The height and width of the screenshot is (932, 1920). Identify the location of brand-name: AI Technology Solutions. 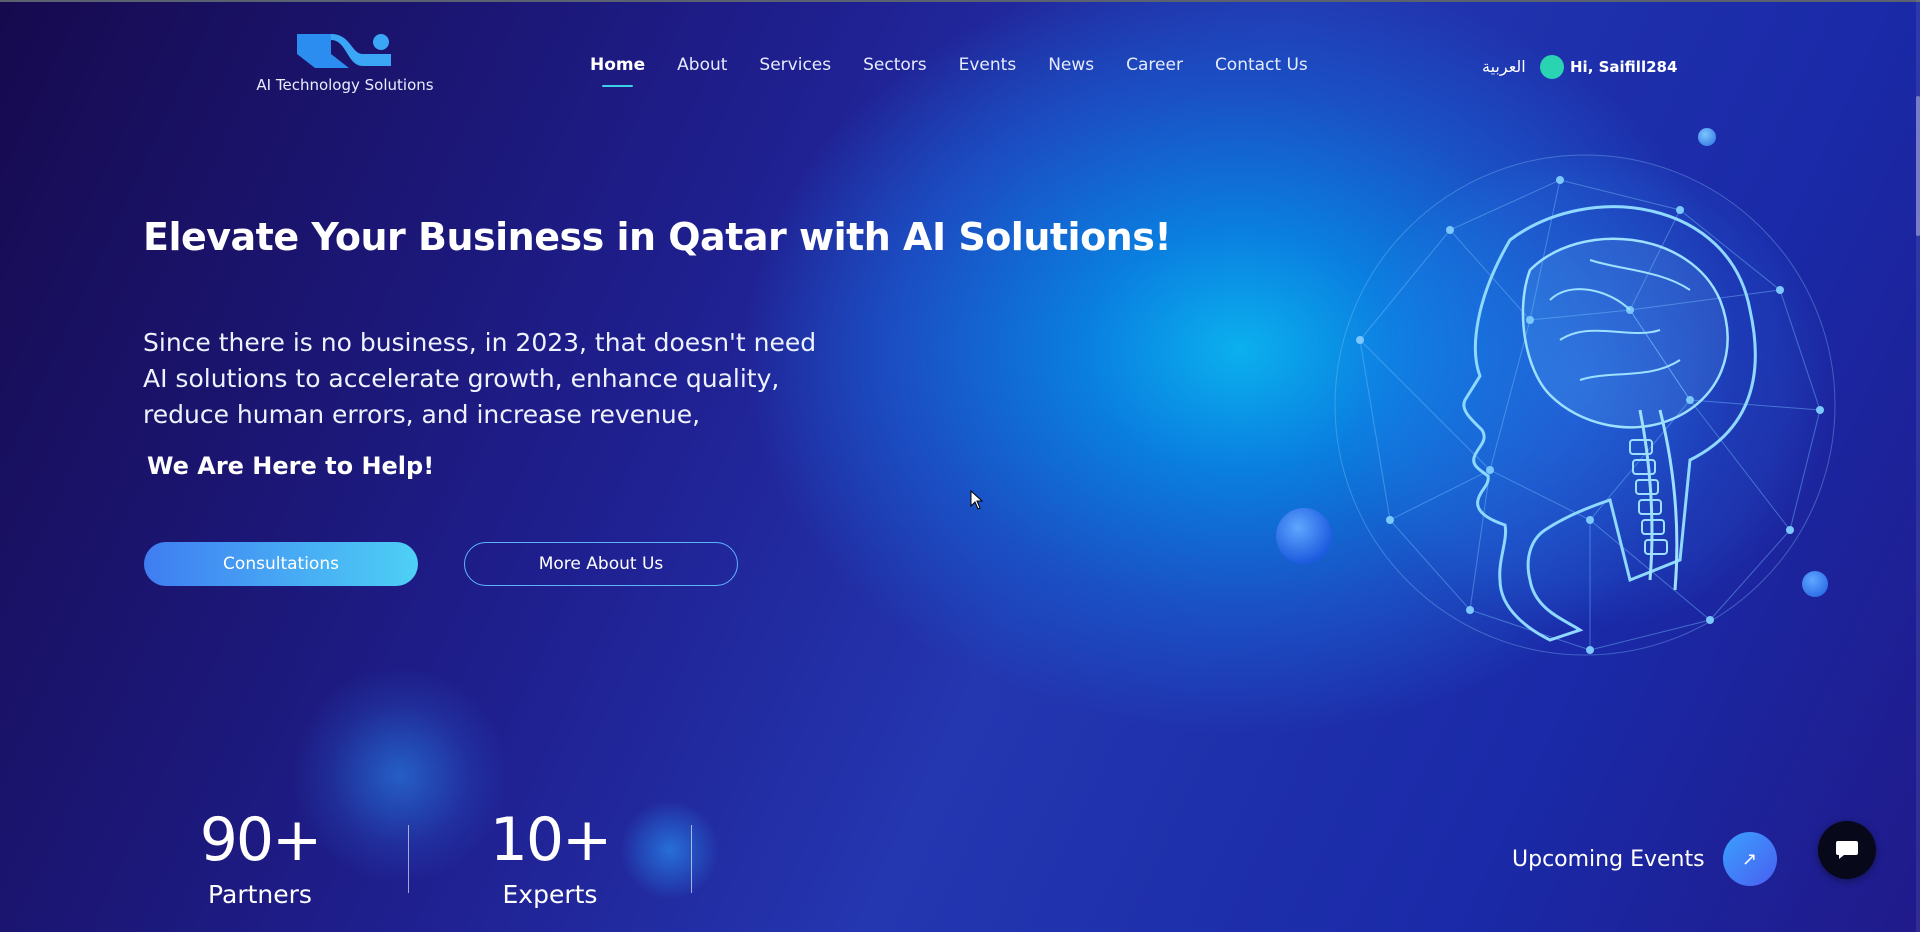
(345, 85).